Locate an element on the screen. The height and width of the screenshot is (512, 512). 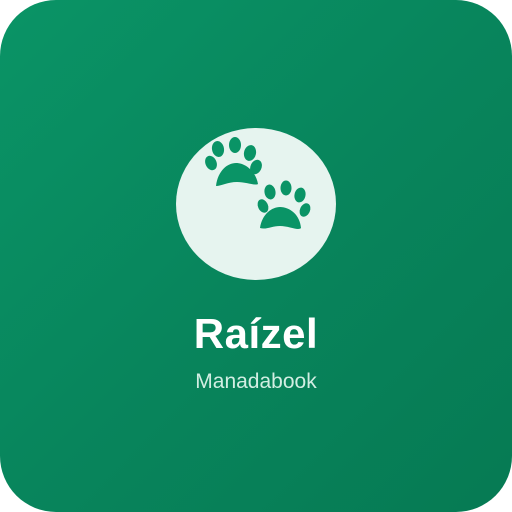
logo-circle is located at coordinates (256, 204).